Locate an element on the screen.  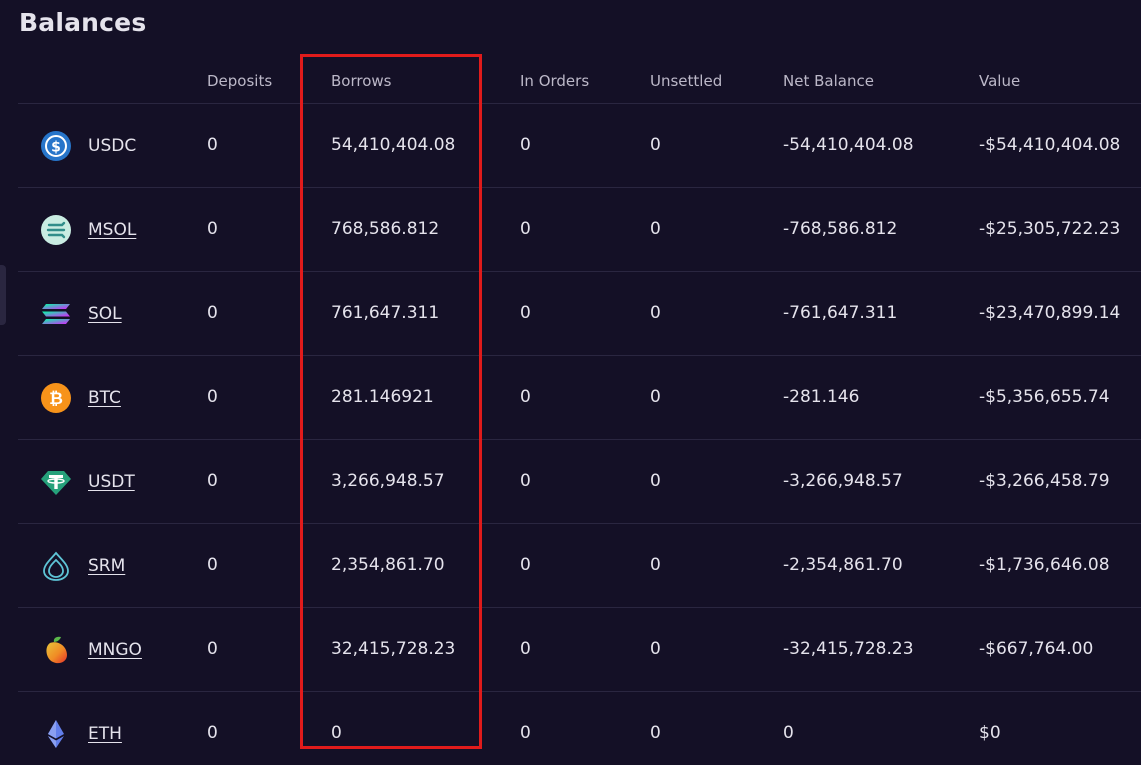
asset-cell: USDT is located at coordinates (87, 482).